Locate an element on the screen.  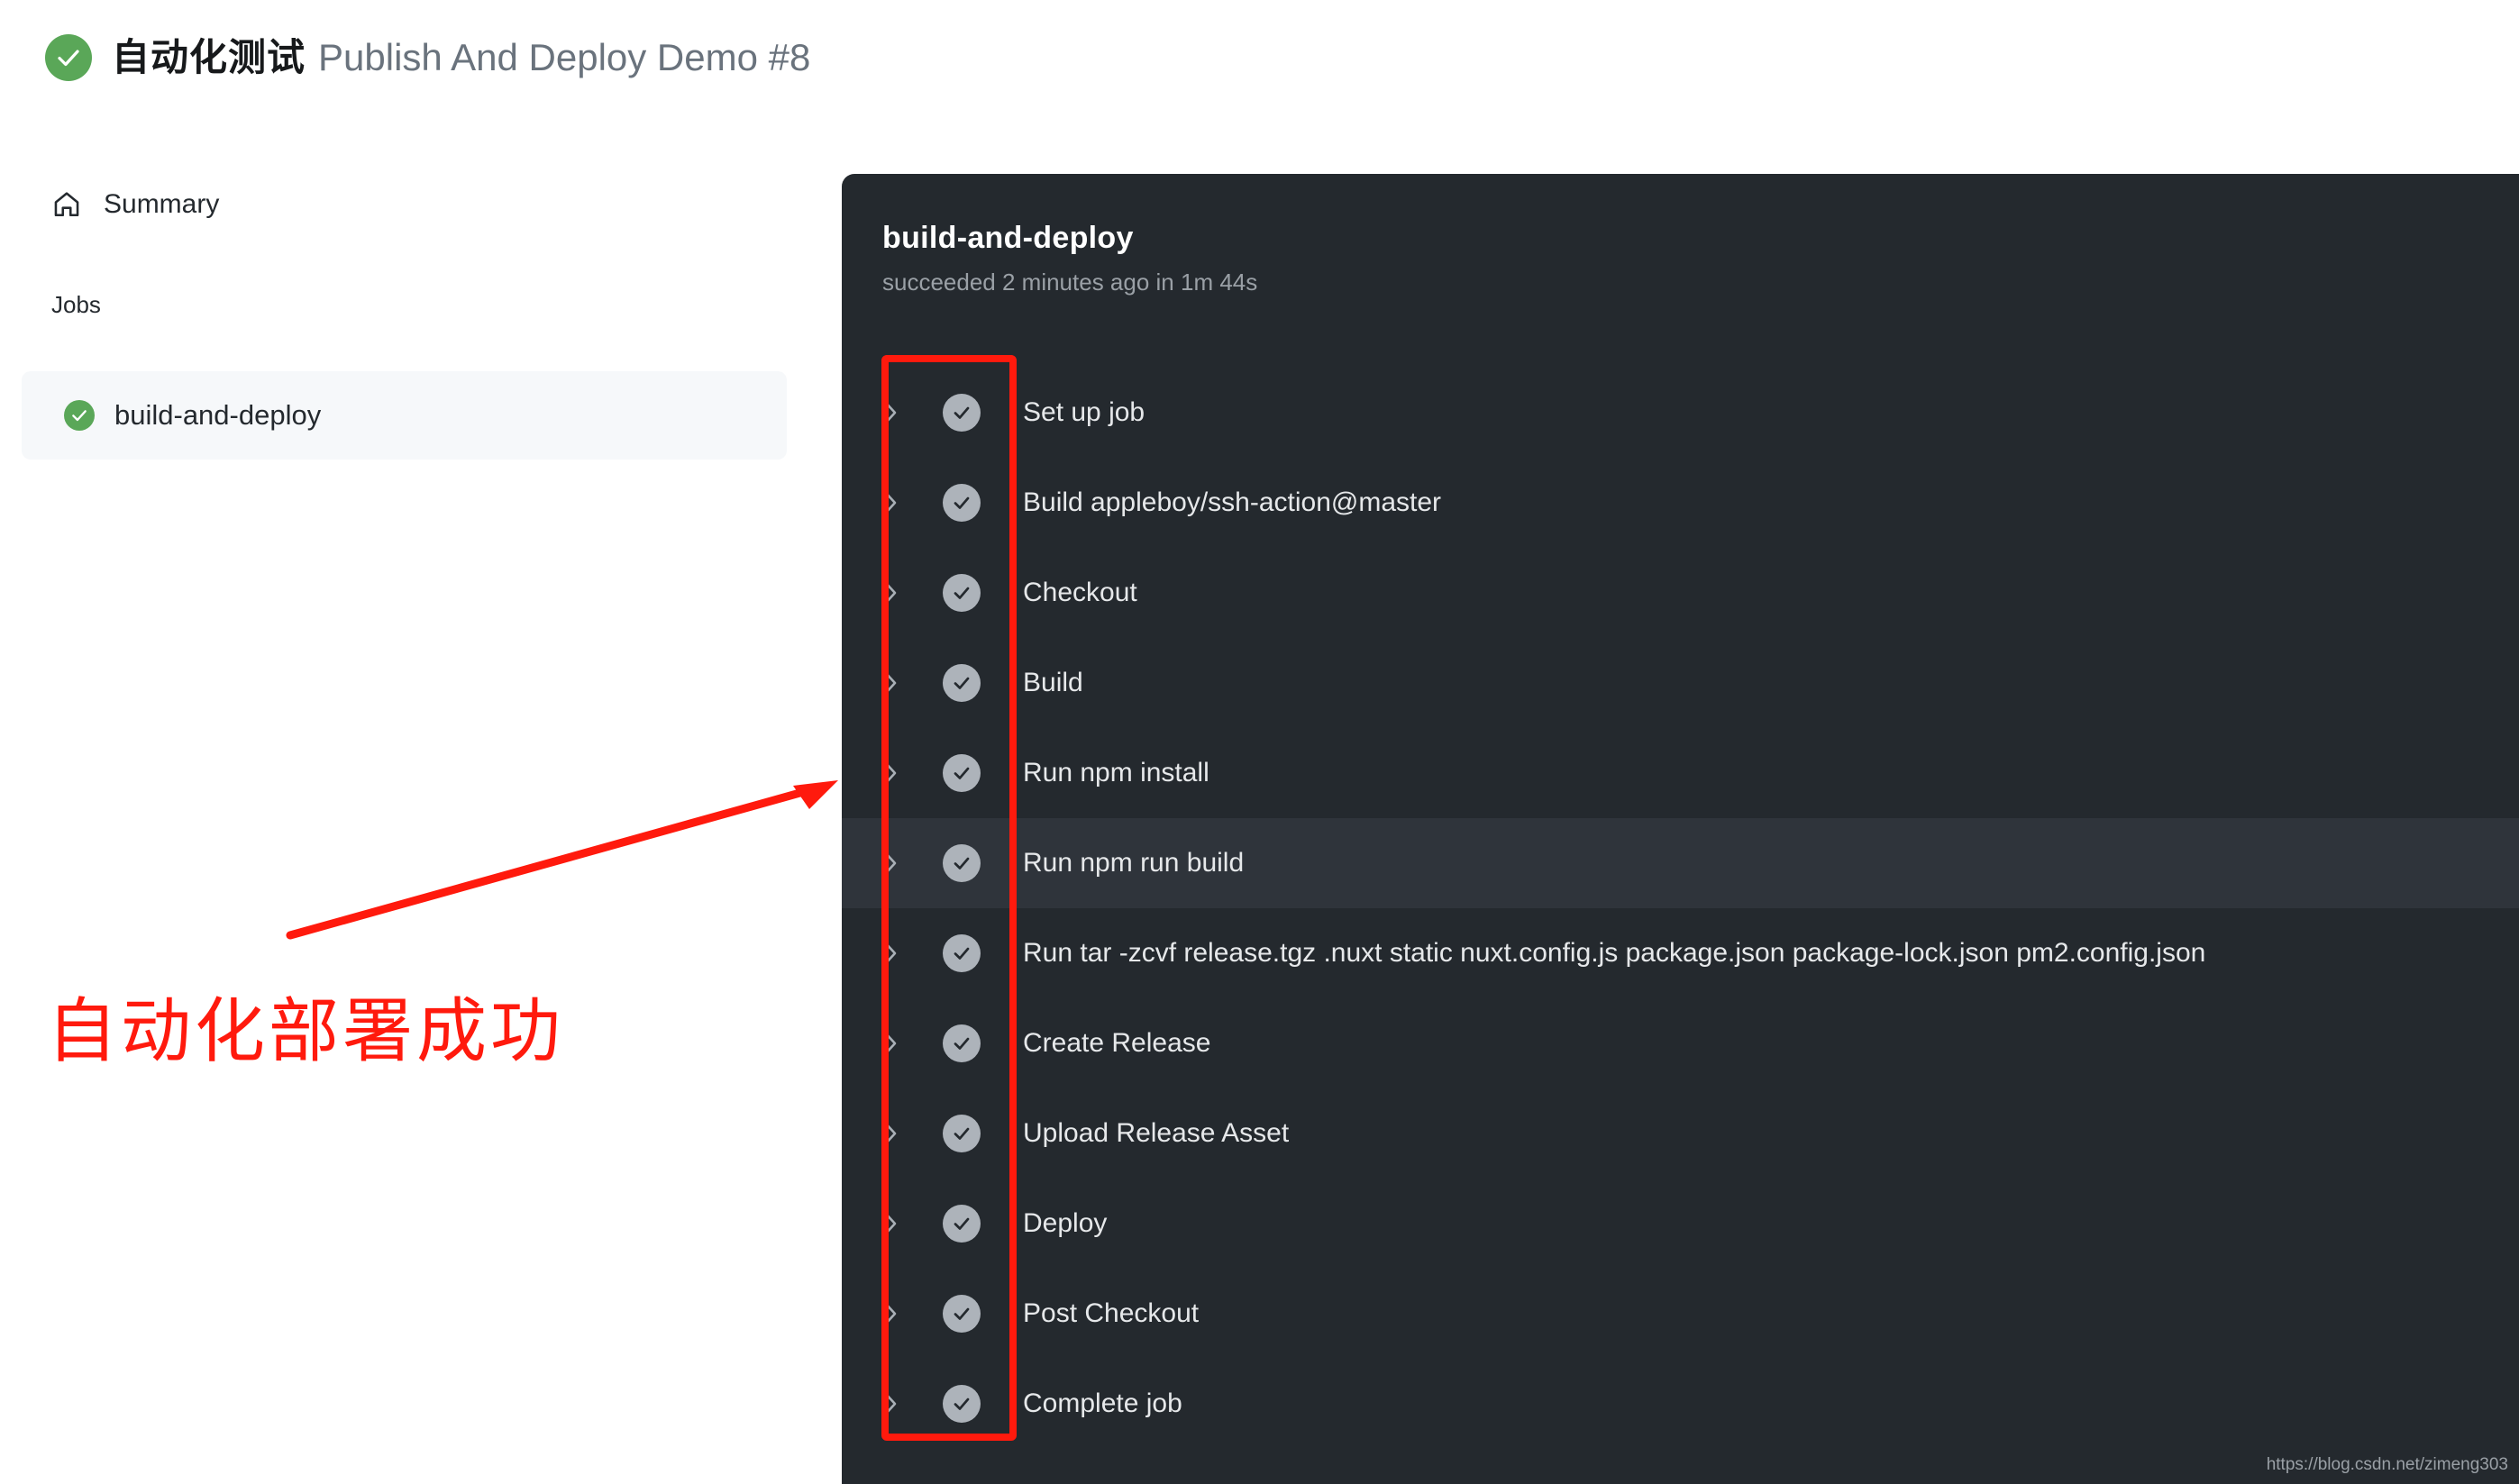
step-row: Run npm install is located at coordinates (1680, 773).